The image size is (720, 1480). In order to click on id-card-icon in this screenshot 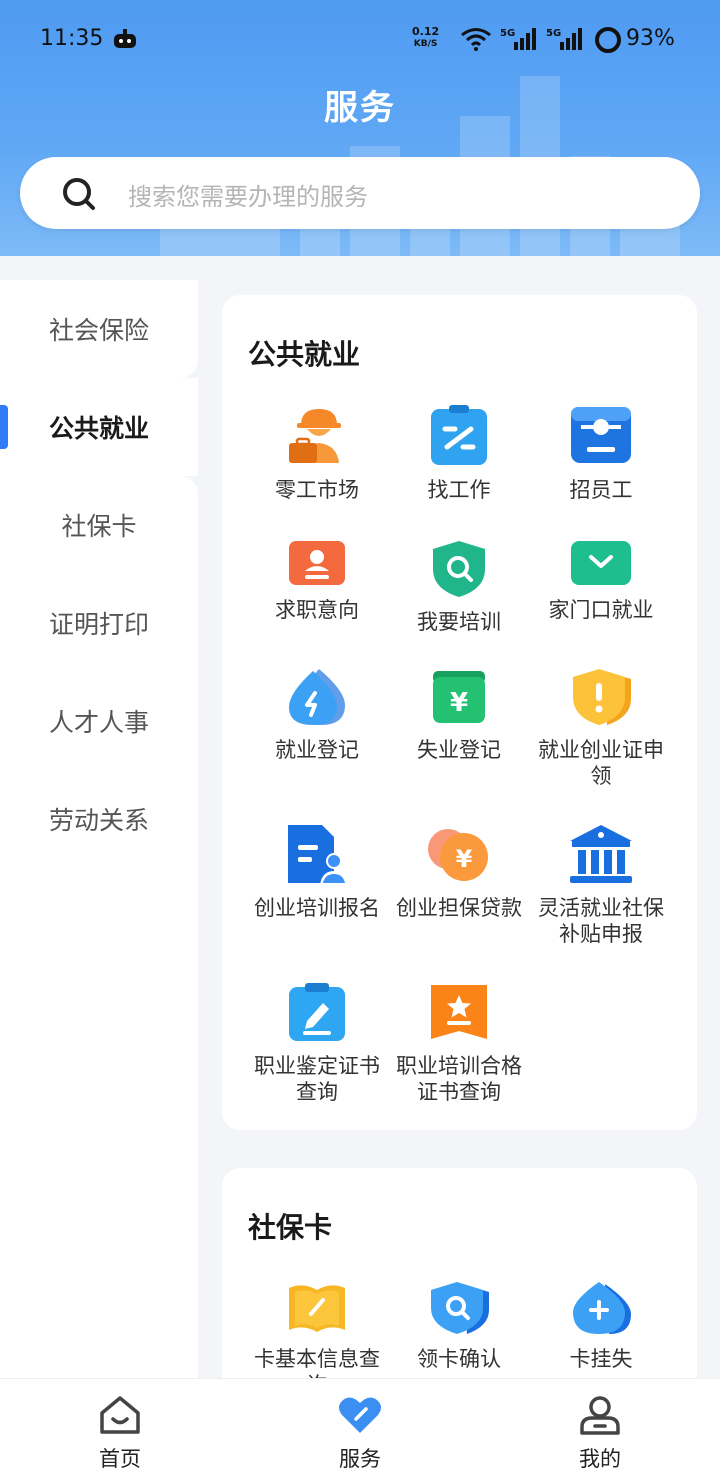, I will do `click(601, 435)`.